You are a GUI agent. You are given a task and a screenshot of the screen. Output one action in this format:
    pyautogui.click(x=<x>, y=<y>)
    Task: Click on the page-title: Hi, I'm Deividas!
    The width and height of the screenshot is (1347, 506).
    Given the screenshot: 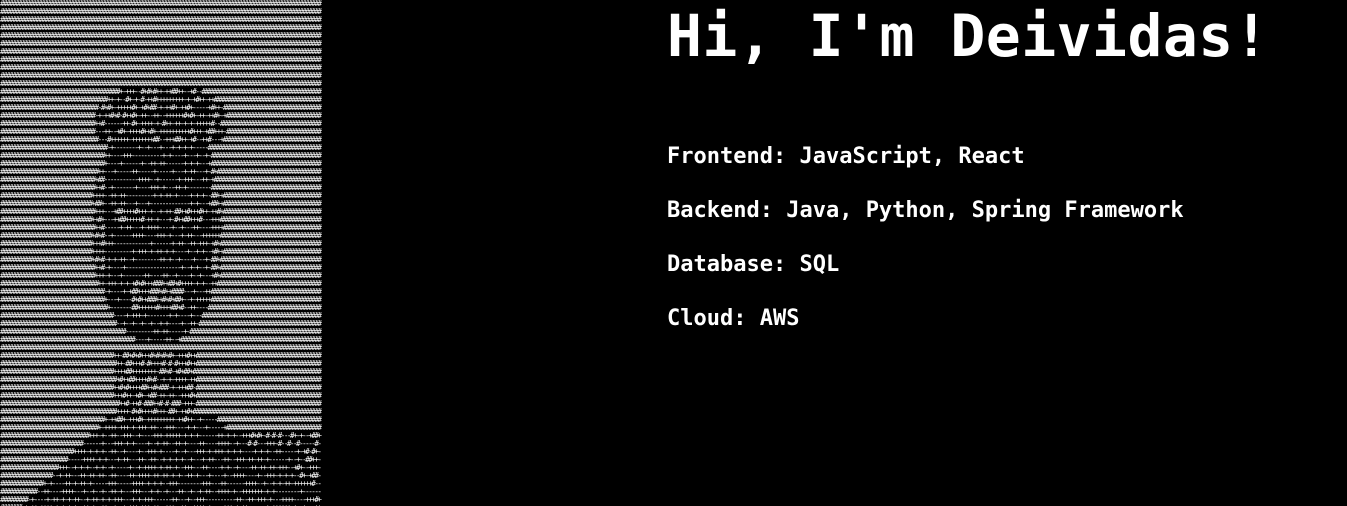 What is the action you would take?
    pyautogui.click(x=968, y=36)
    